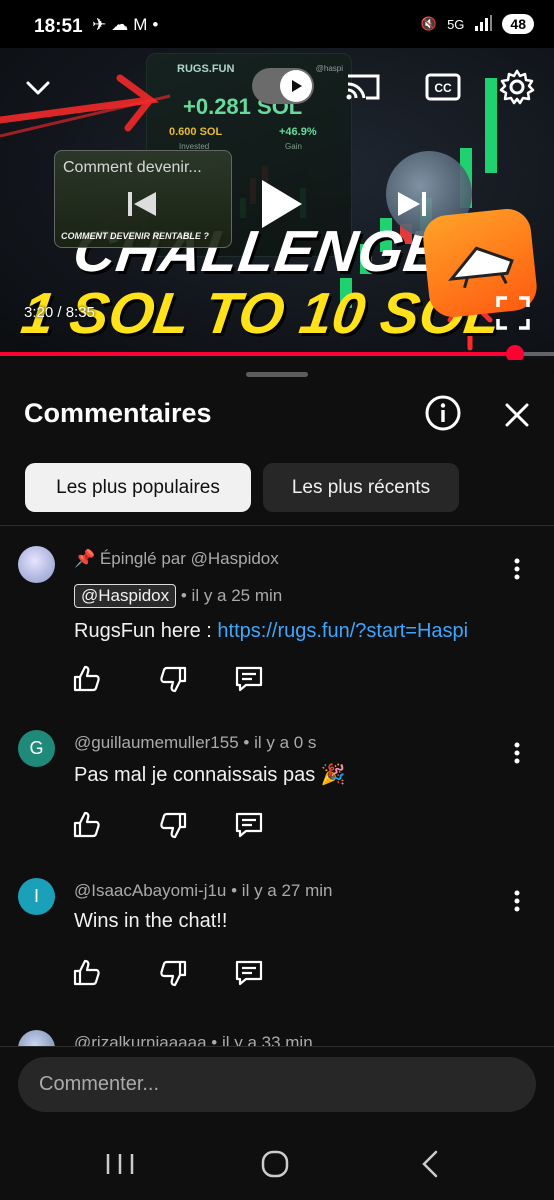 The width and height of the screenshot is (554, 1200). I want to click on status-time: 18:51, so click(58, 26).